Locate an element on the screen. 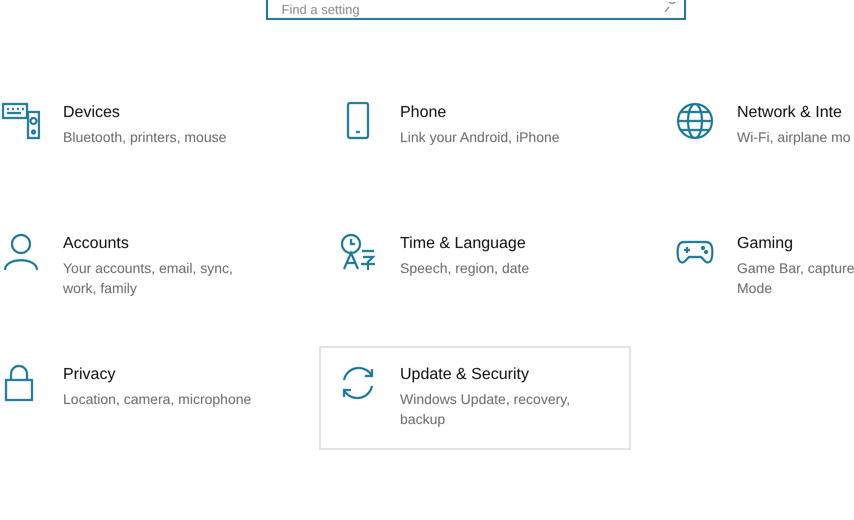 Image resolution: width=854 pixels, height=520 pixels. tile-title: Time & Language is located at coordinates (463, 244).